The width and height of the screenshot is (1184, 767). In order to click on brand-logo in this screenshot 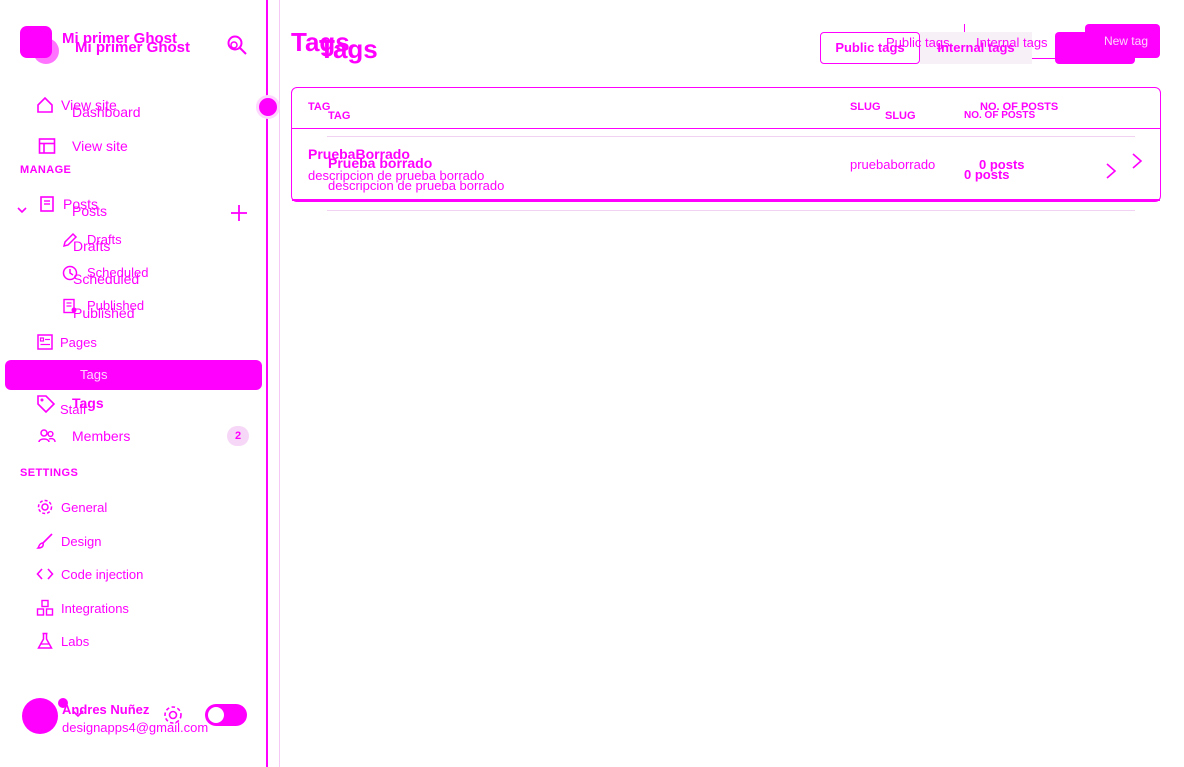, I will do `click(39, 45)`.